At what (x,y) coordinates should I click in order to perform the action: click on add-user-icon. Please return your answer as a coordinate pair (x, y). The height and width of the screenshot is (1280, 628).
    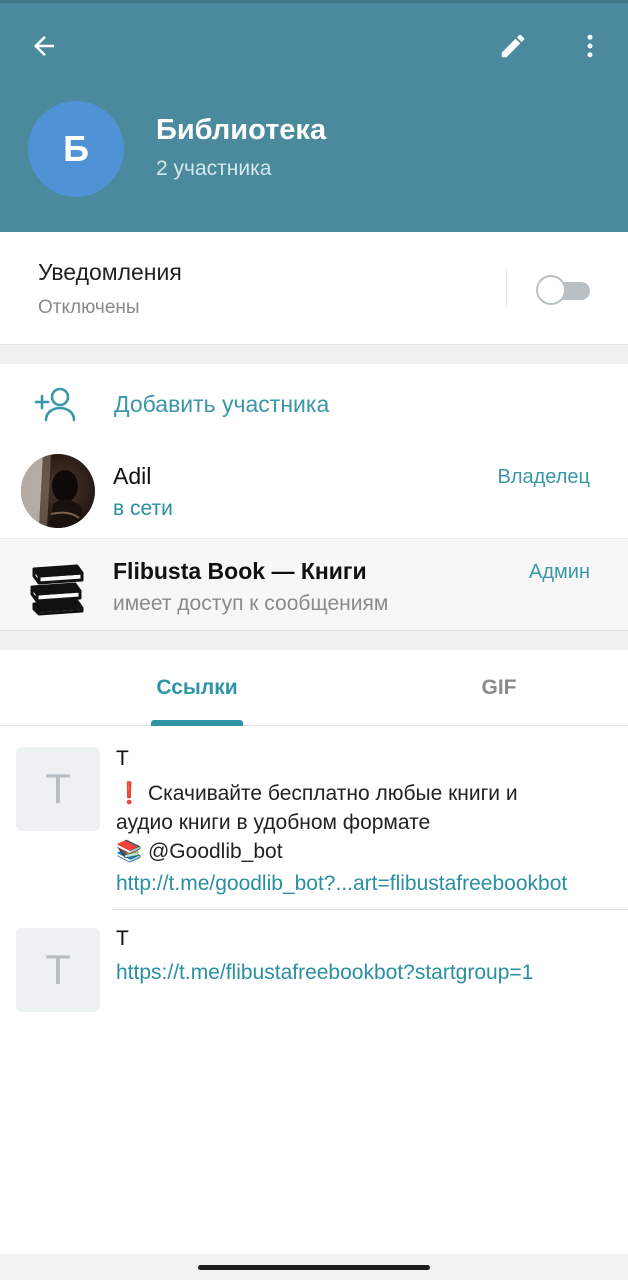
    Looking at the image, I should click on (55, 404).